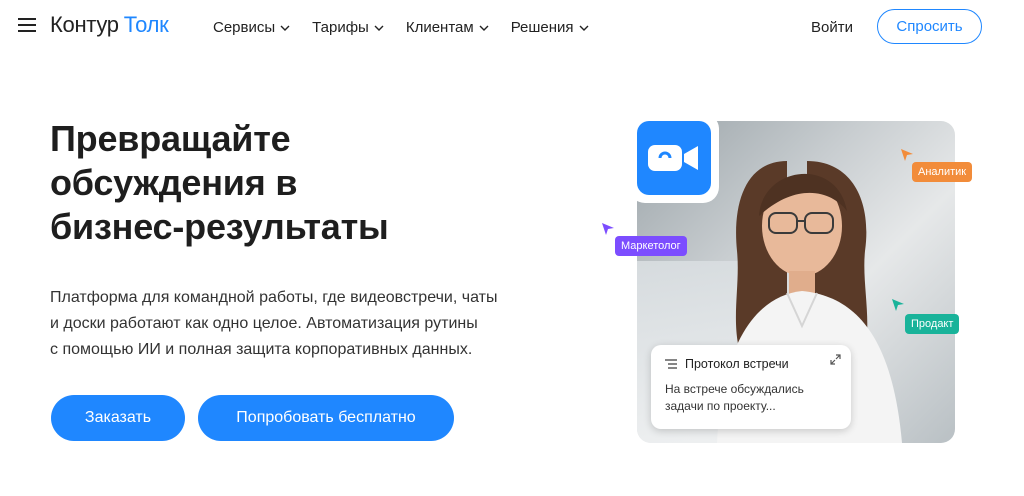  I want to click on order-button: Заказать, so click(118, 418).